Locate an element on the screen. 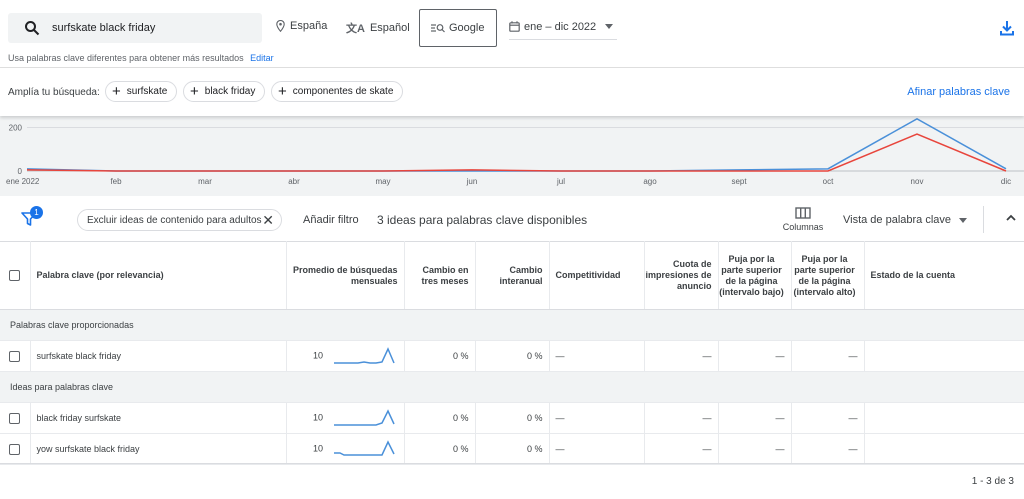 The image size is (1024, 499). section-ideas-label: Ideas para palabras clave is located at coordinates (512, 387).